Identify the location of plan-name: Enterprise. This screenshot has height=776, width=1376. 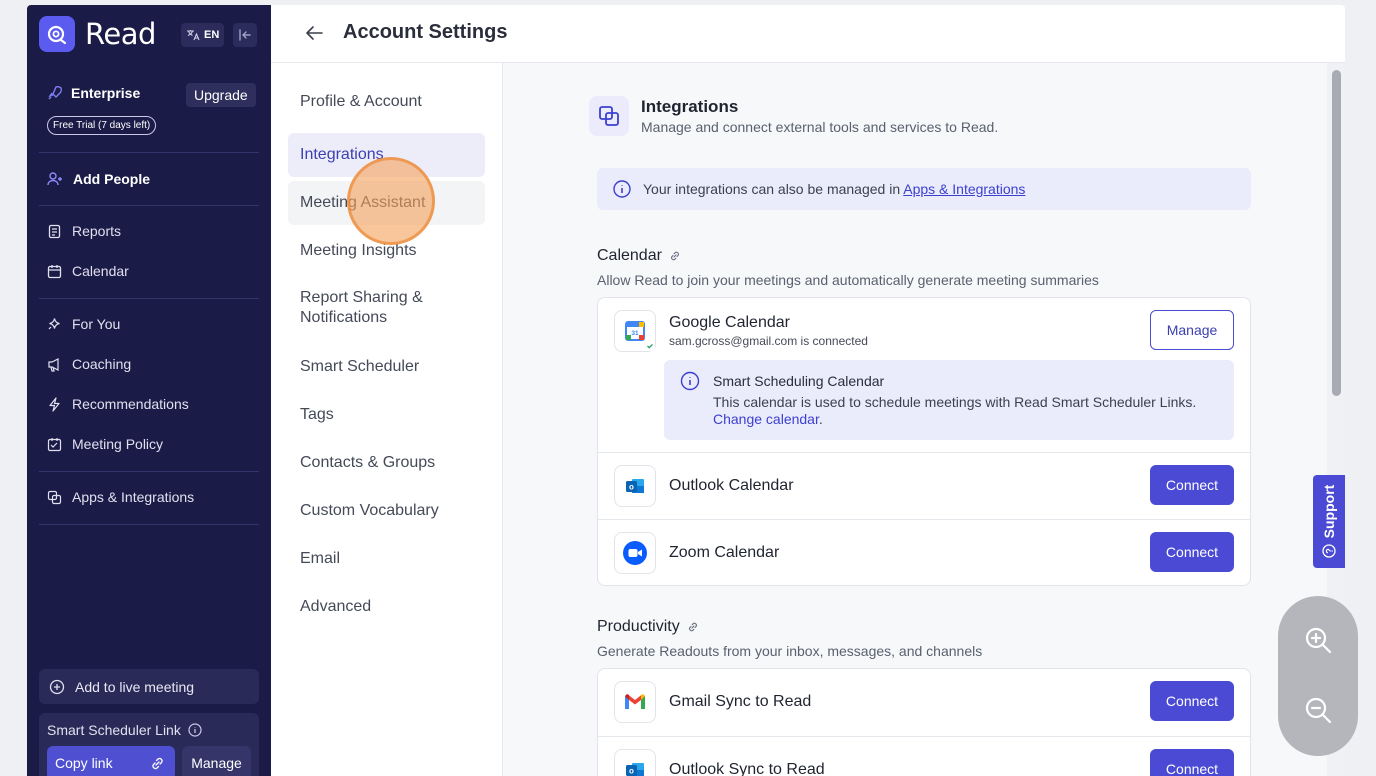
(106, 93).